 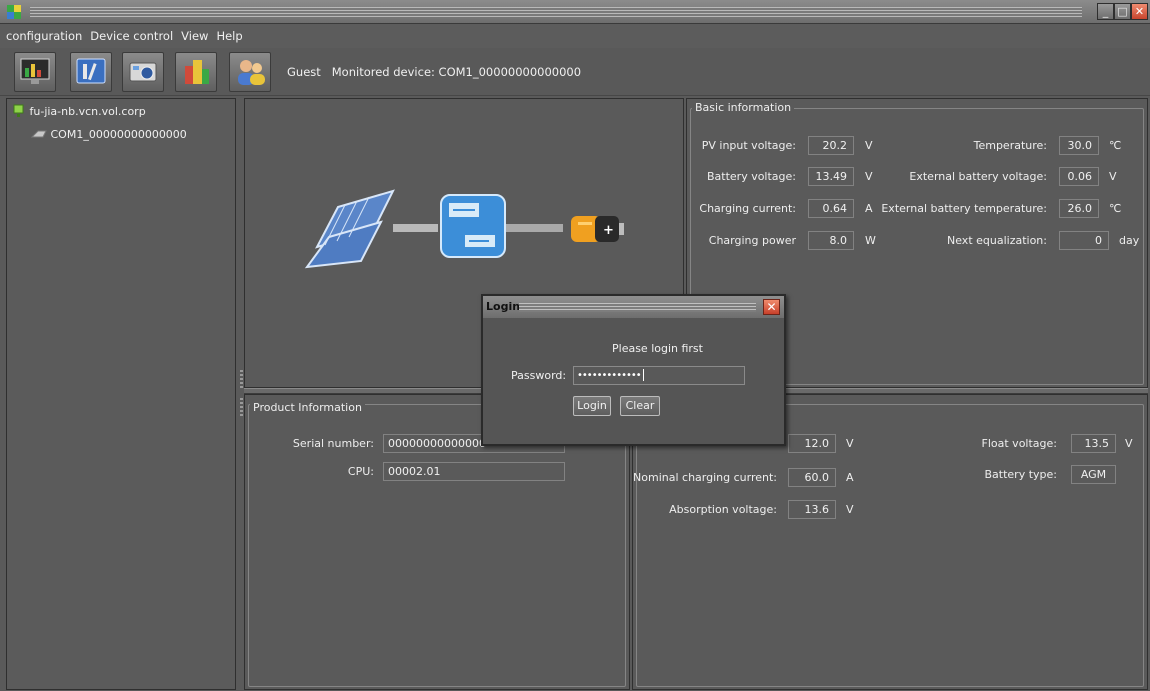 I want to click on camera-tool-button, so click(x=143, y=72).